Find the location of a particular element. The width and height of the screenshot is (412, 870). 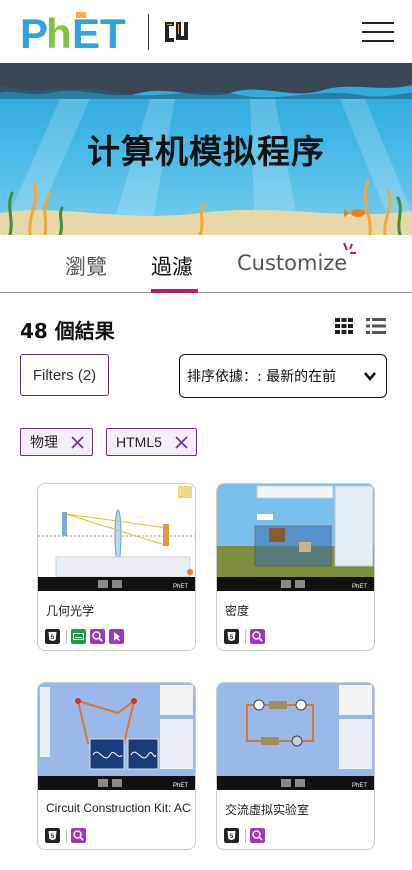

page-title: 计算机模拟程序 is located at coordinates (206, 151).